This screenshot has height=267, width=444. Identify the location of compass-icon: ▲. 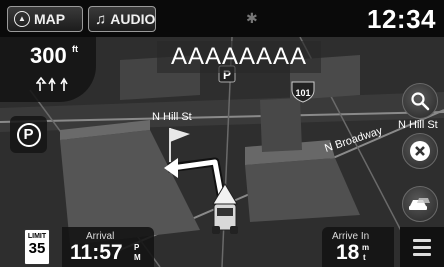
(22, 19).